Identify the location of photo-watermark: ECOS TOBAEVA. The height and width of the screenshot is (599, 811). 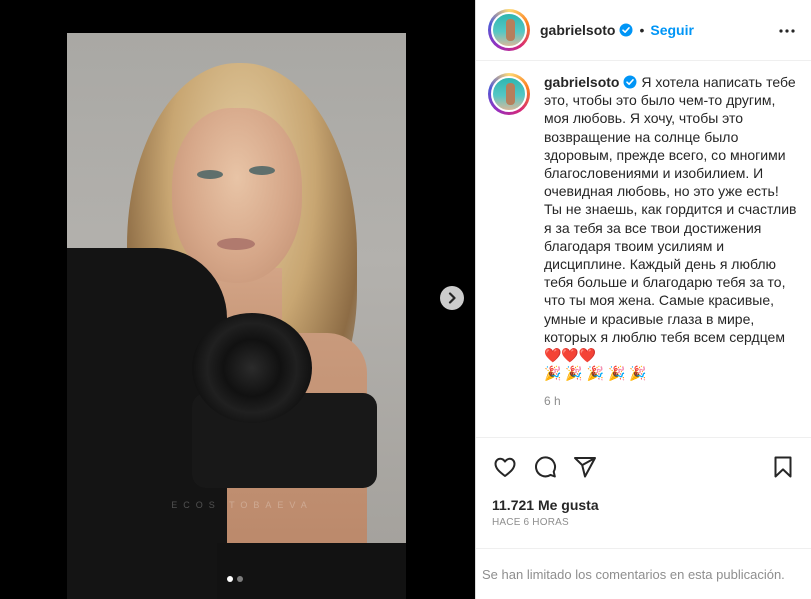
(242, 505).